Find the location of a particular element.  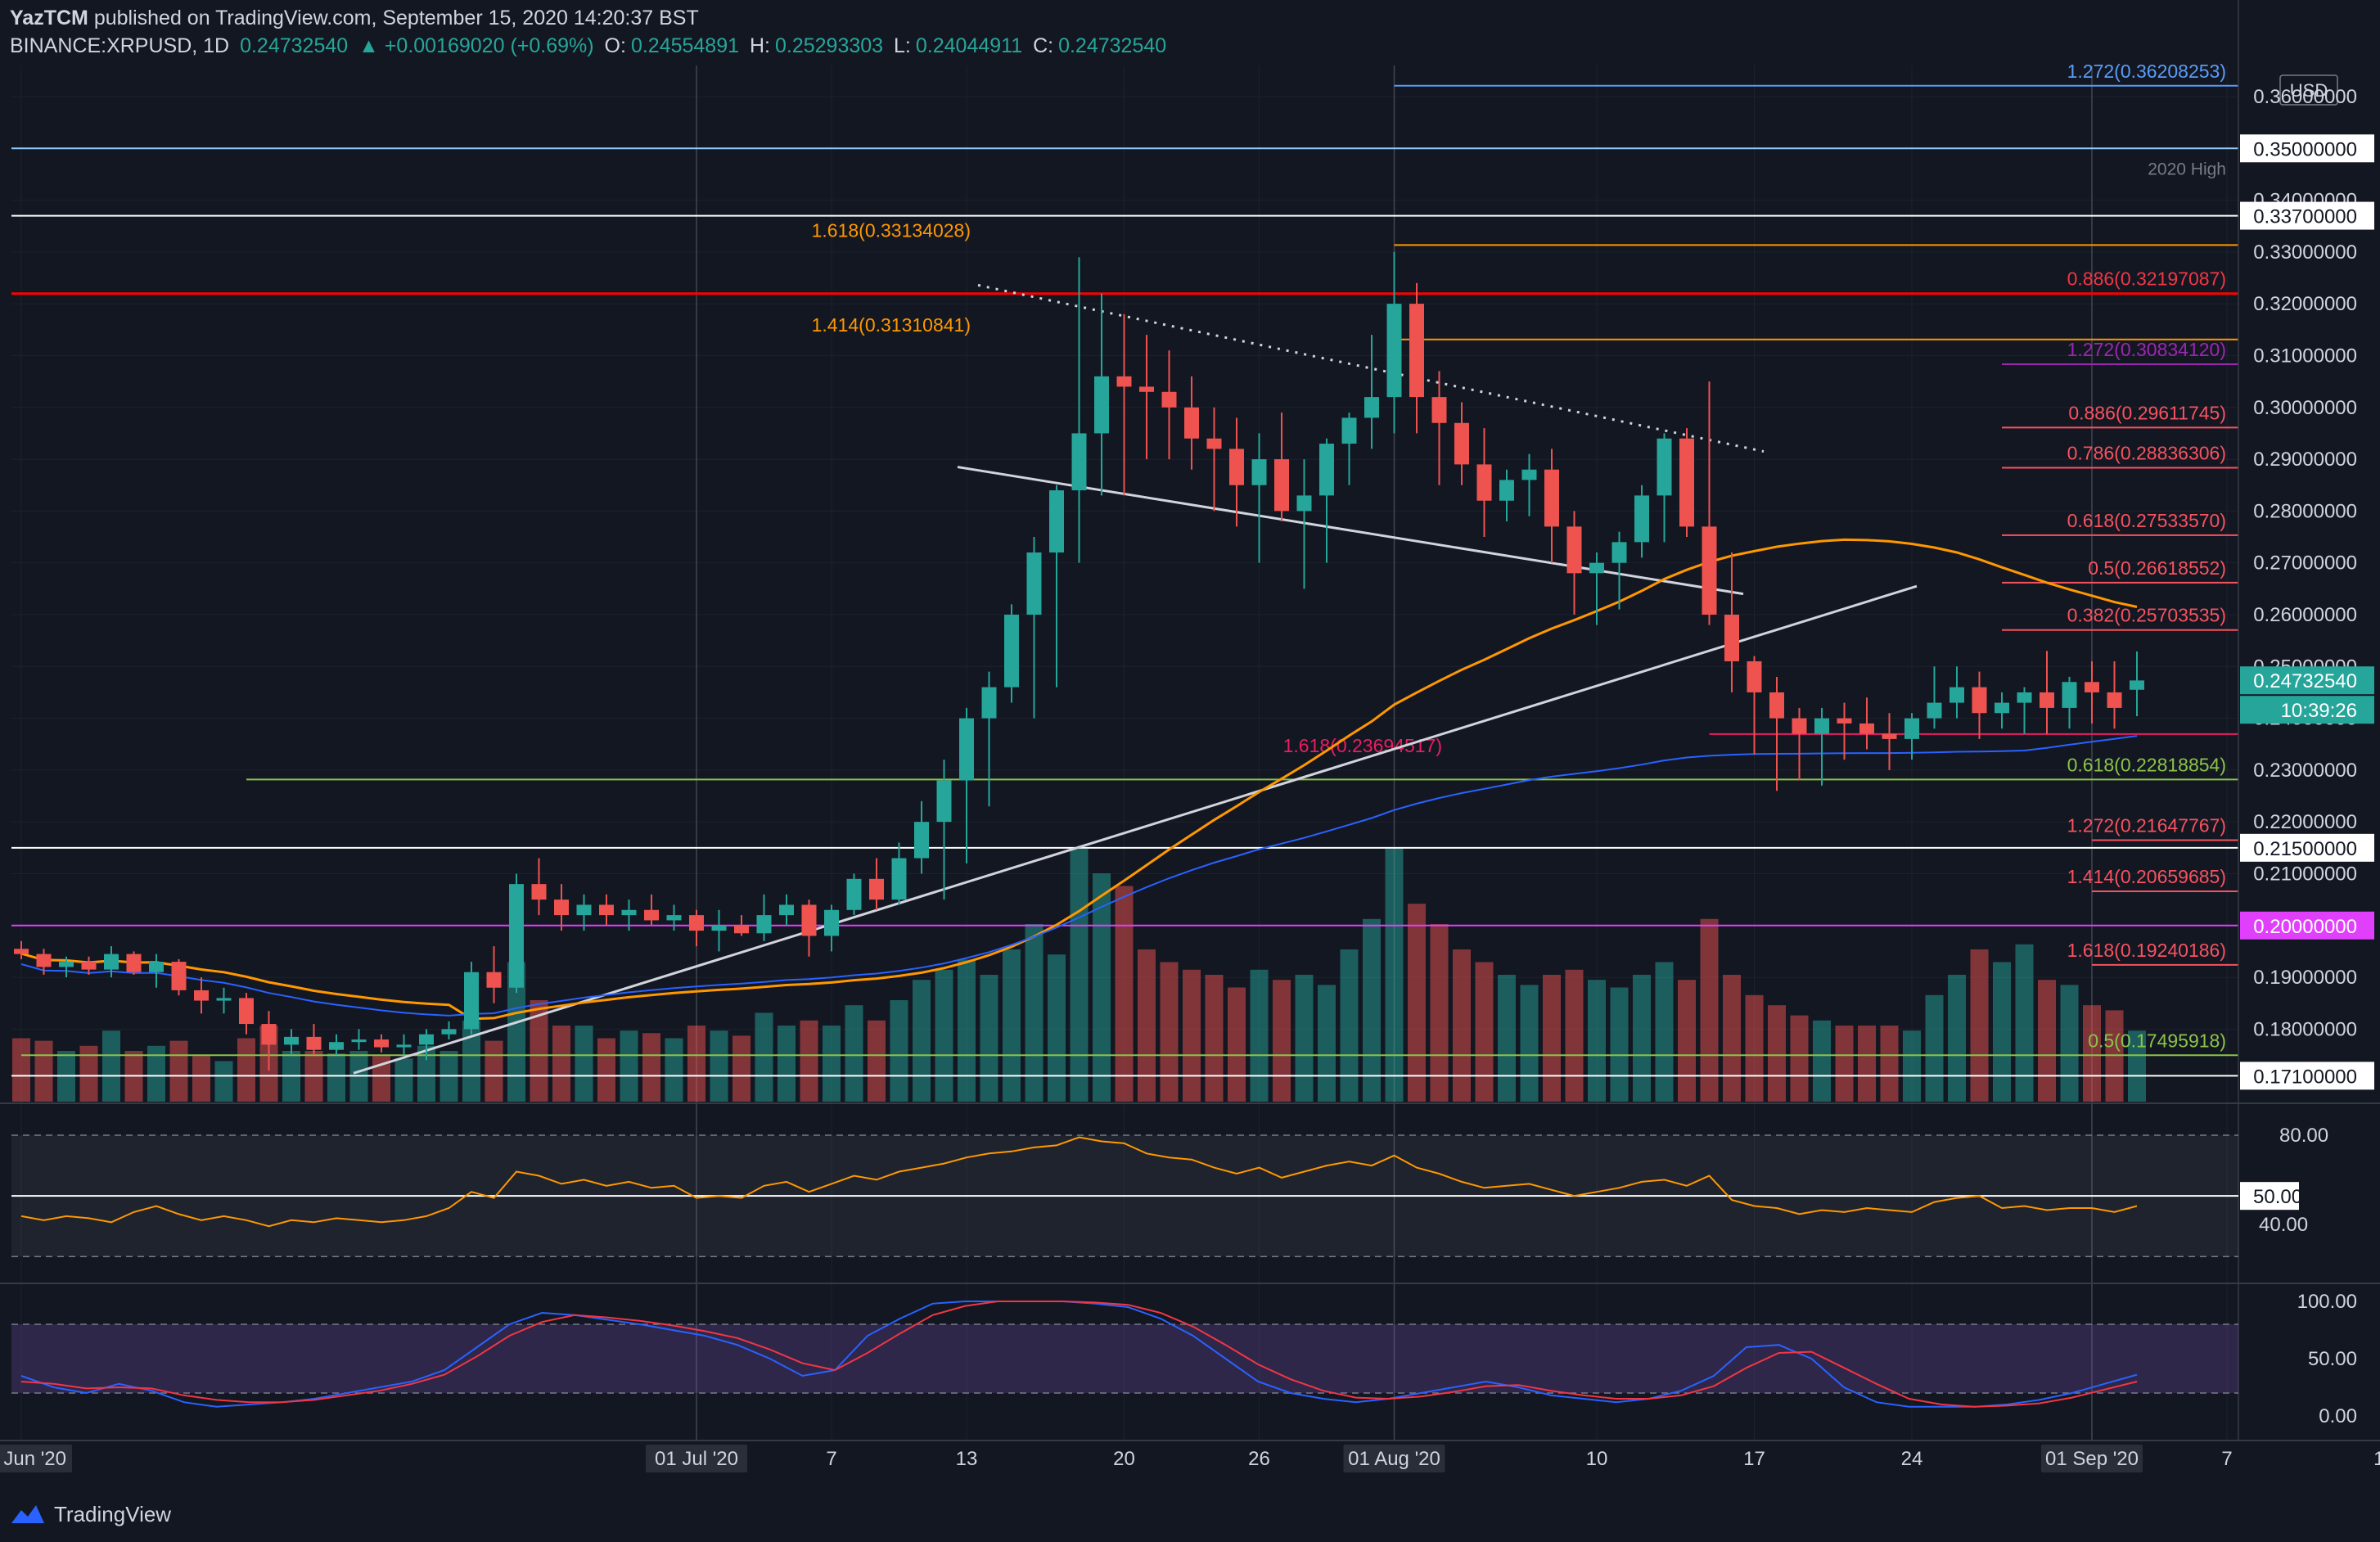

countdown-tag: 10:39:26 is located at coordinates (2319, 711).